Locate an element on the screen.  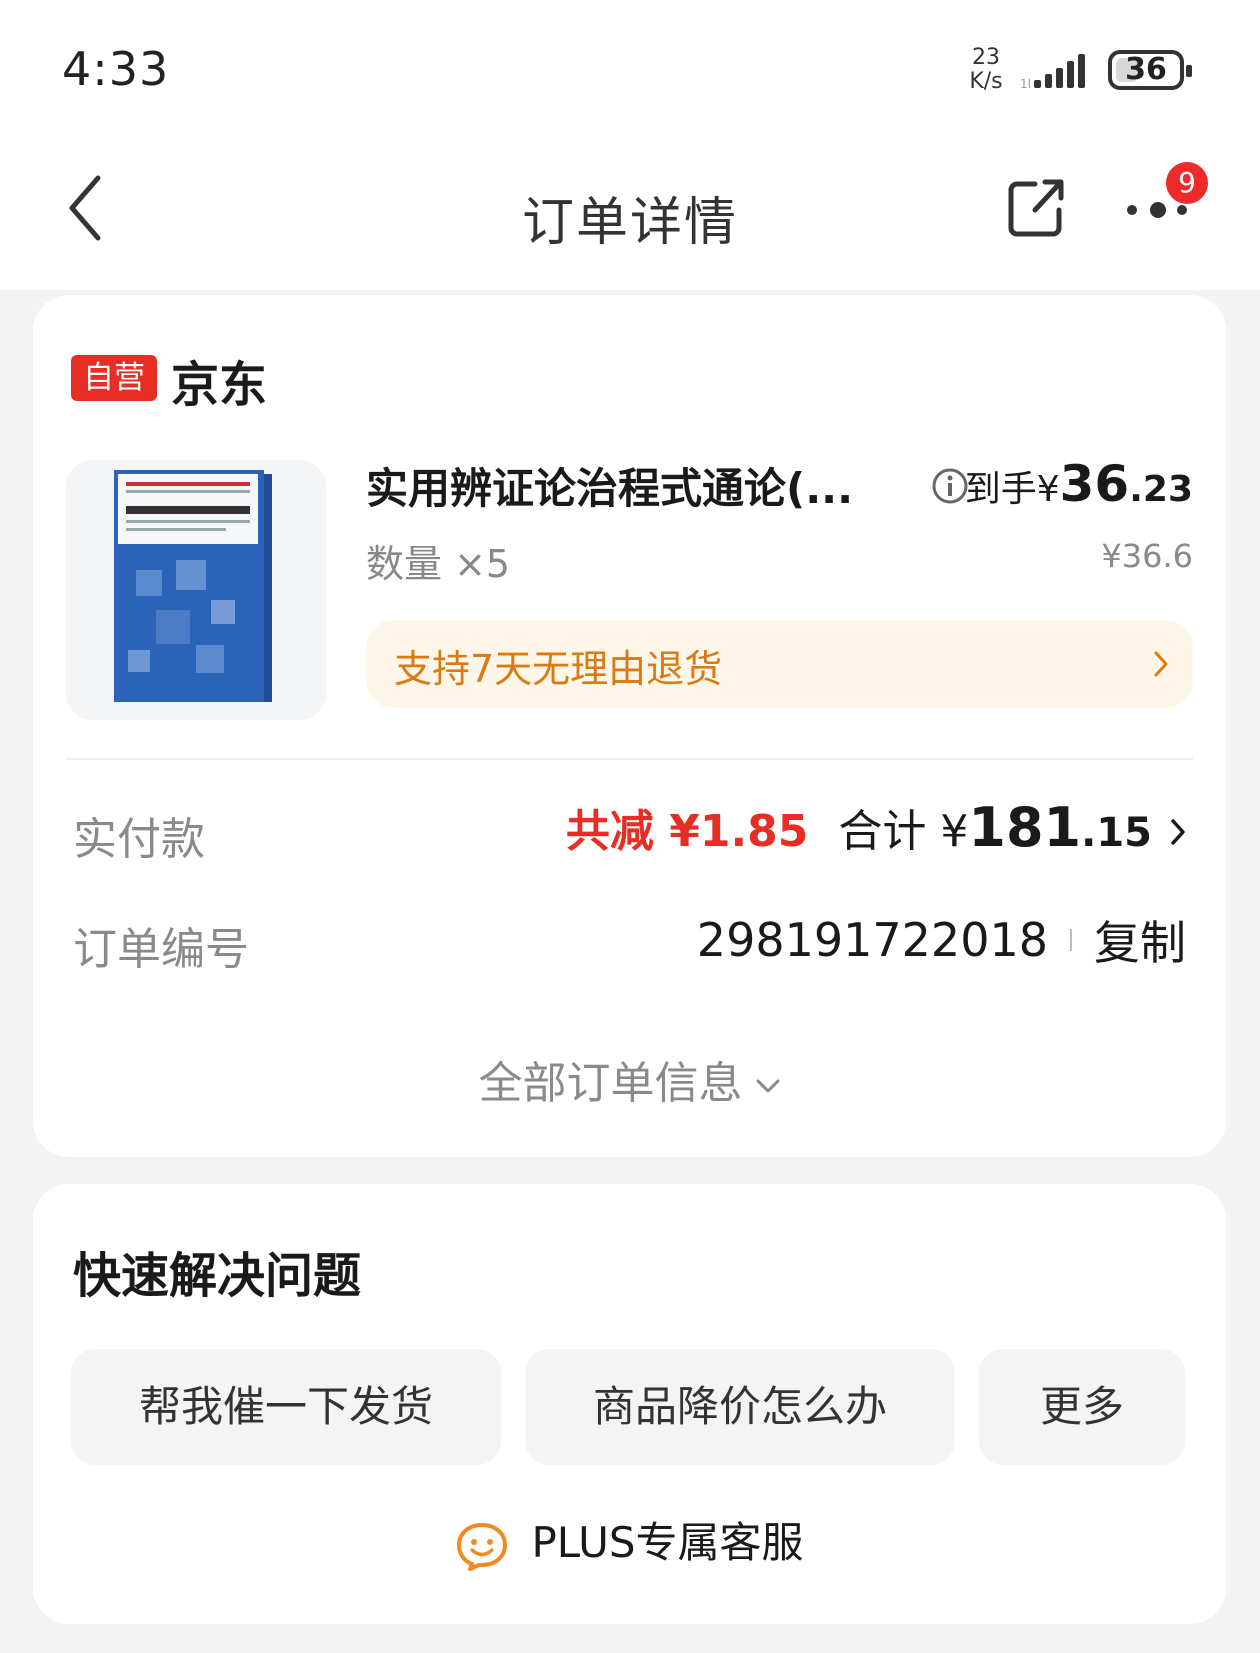
share-icon is located at coordinates (1037, 208).